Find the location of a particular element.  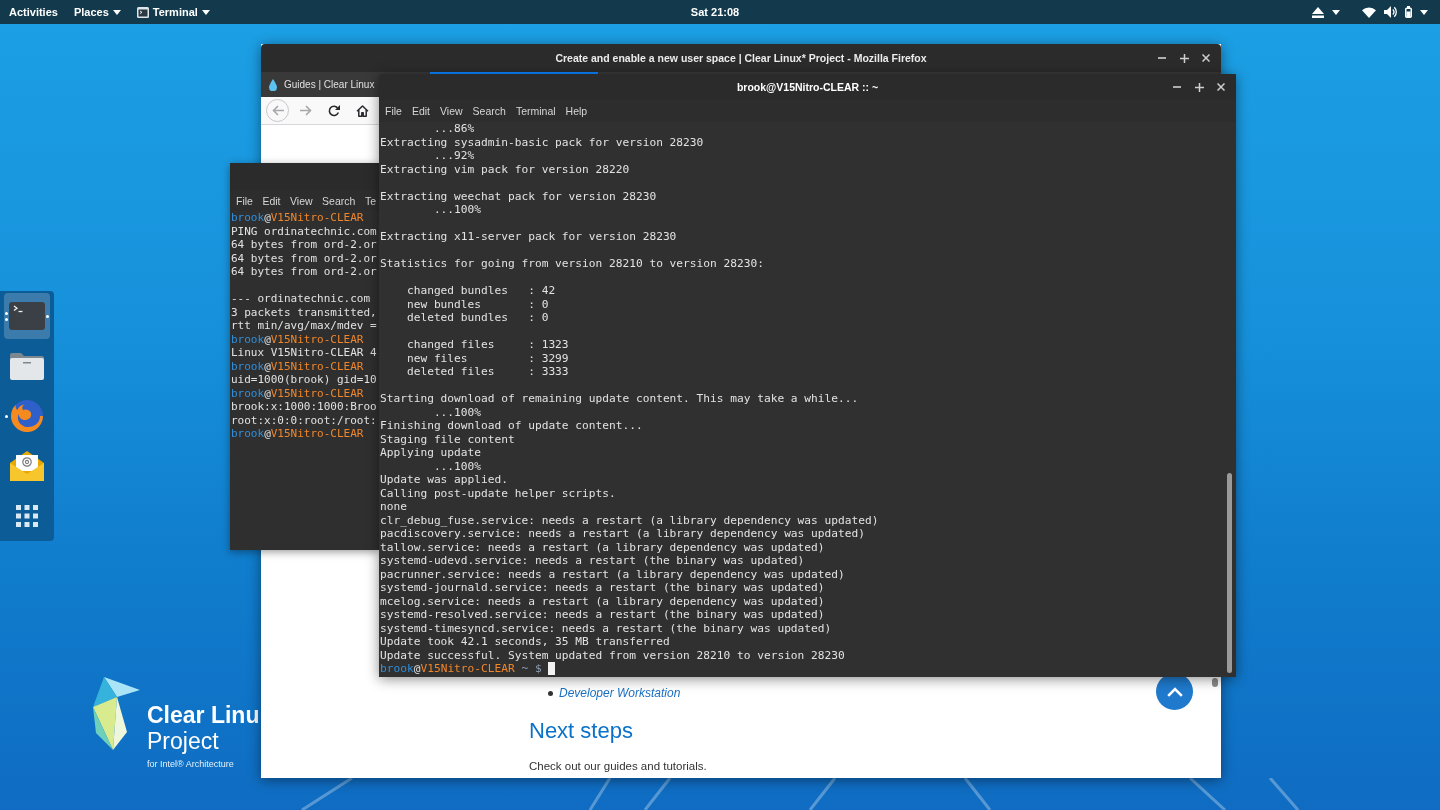

terminal-line: brook:x:1000:1000:Broo is located at coordinates (304, 407).